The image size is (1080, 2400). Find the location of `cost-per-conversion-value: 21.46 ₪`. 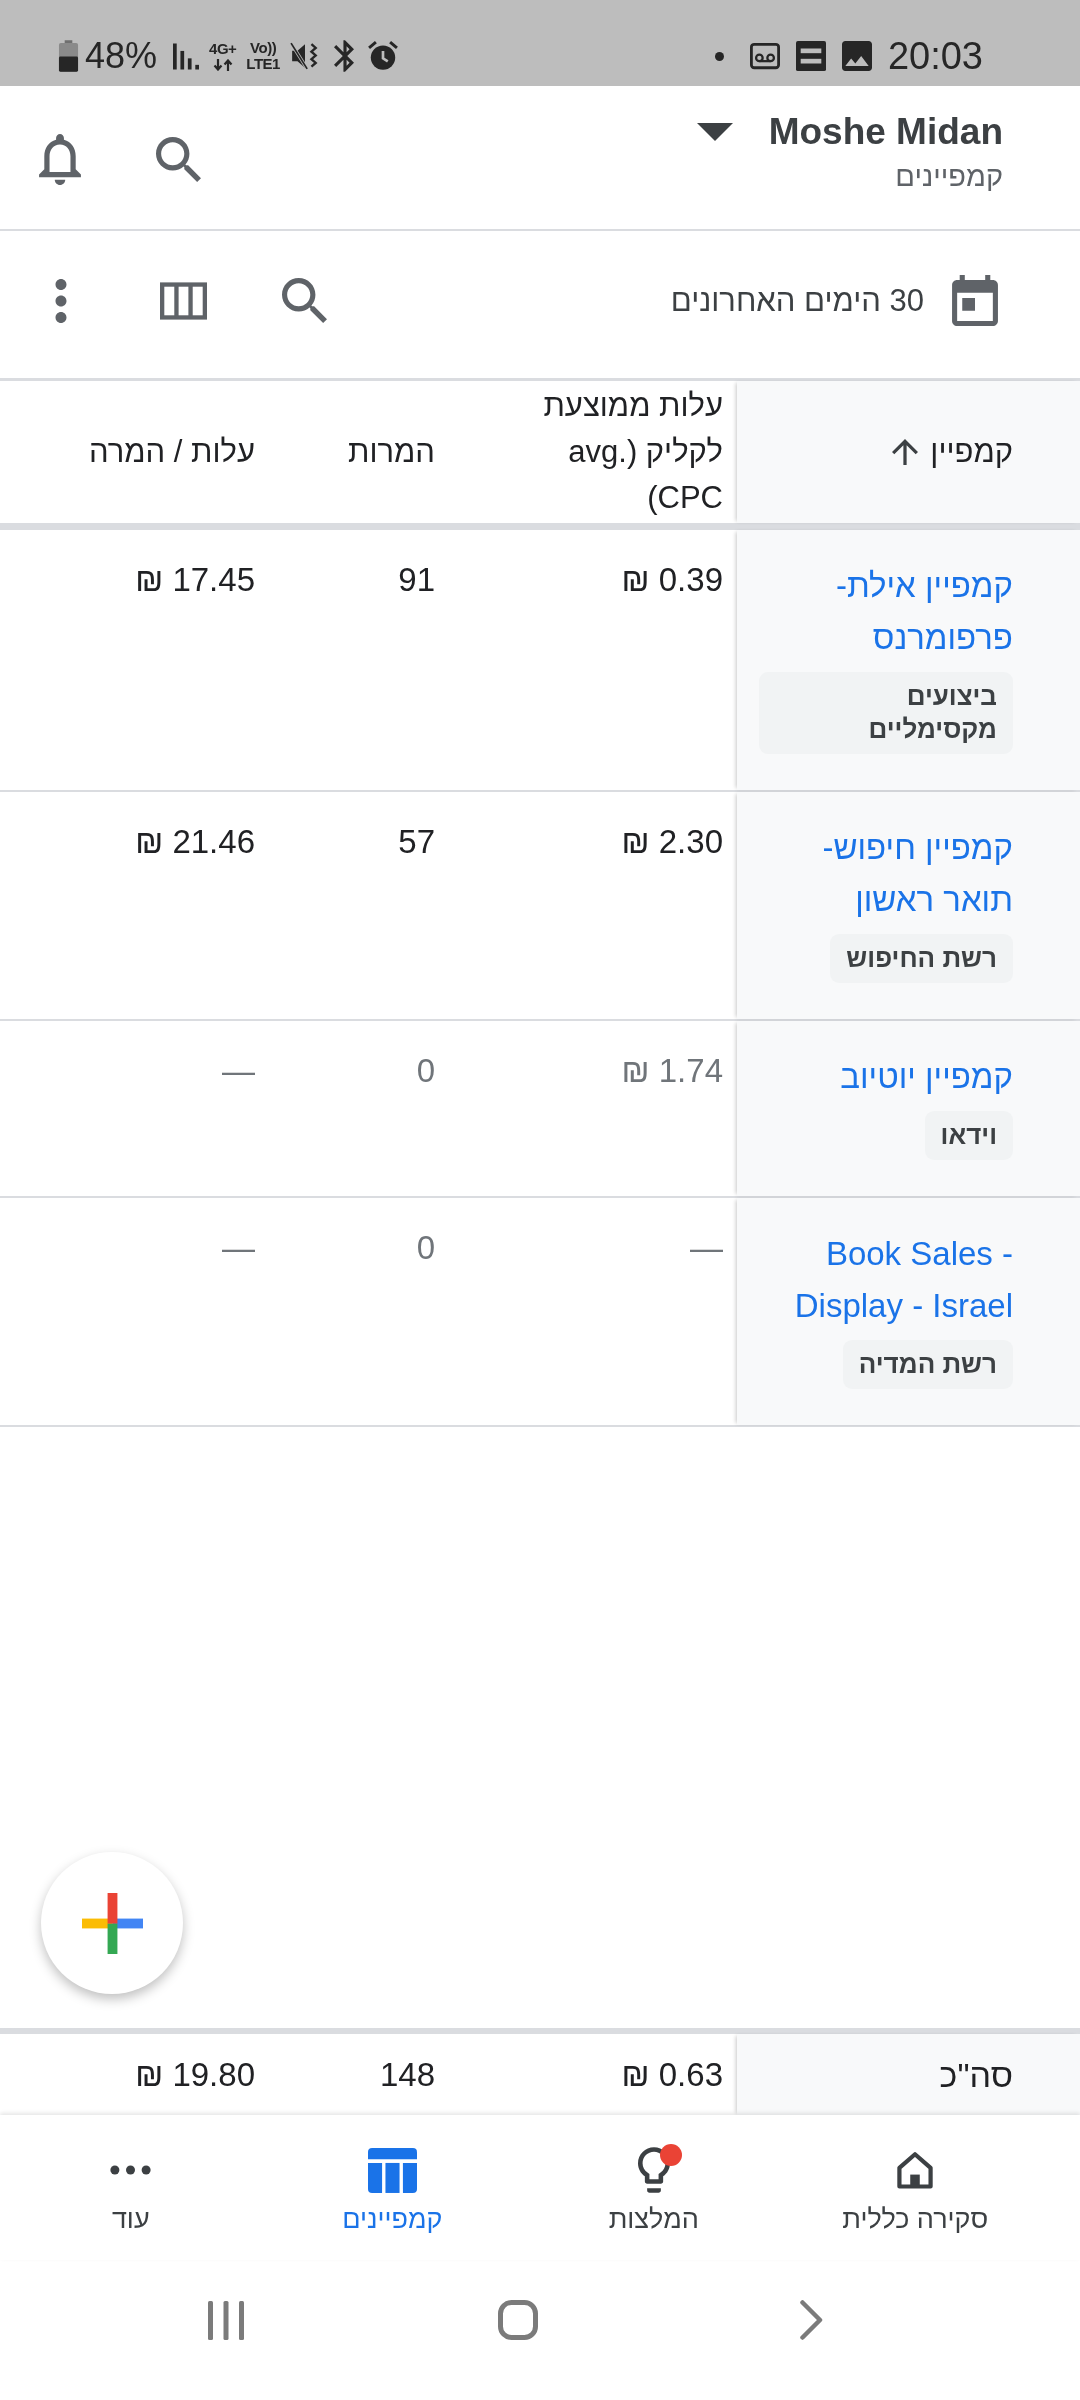

cost-per-conversion-value: 21.46 ₪ is located at coordinates (195, 842).